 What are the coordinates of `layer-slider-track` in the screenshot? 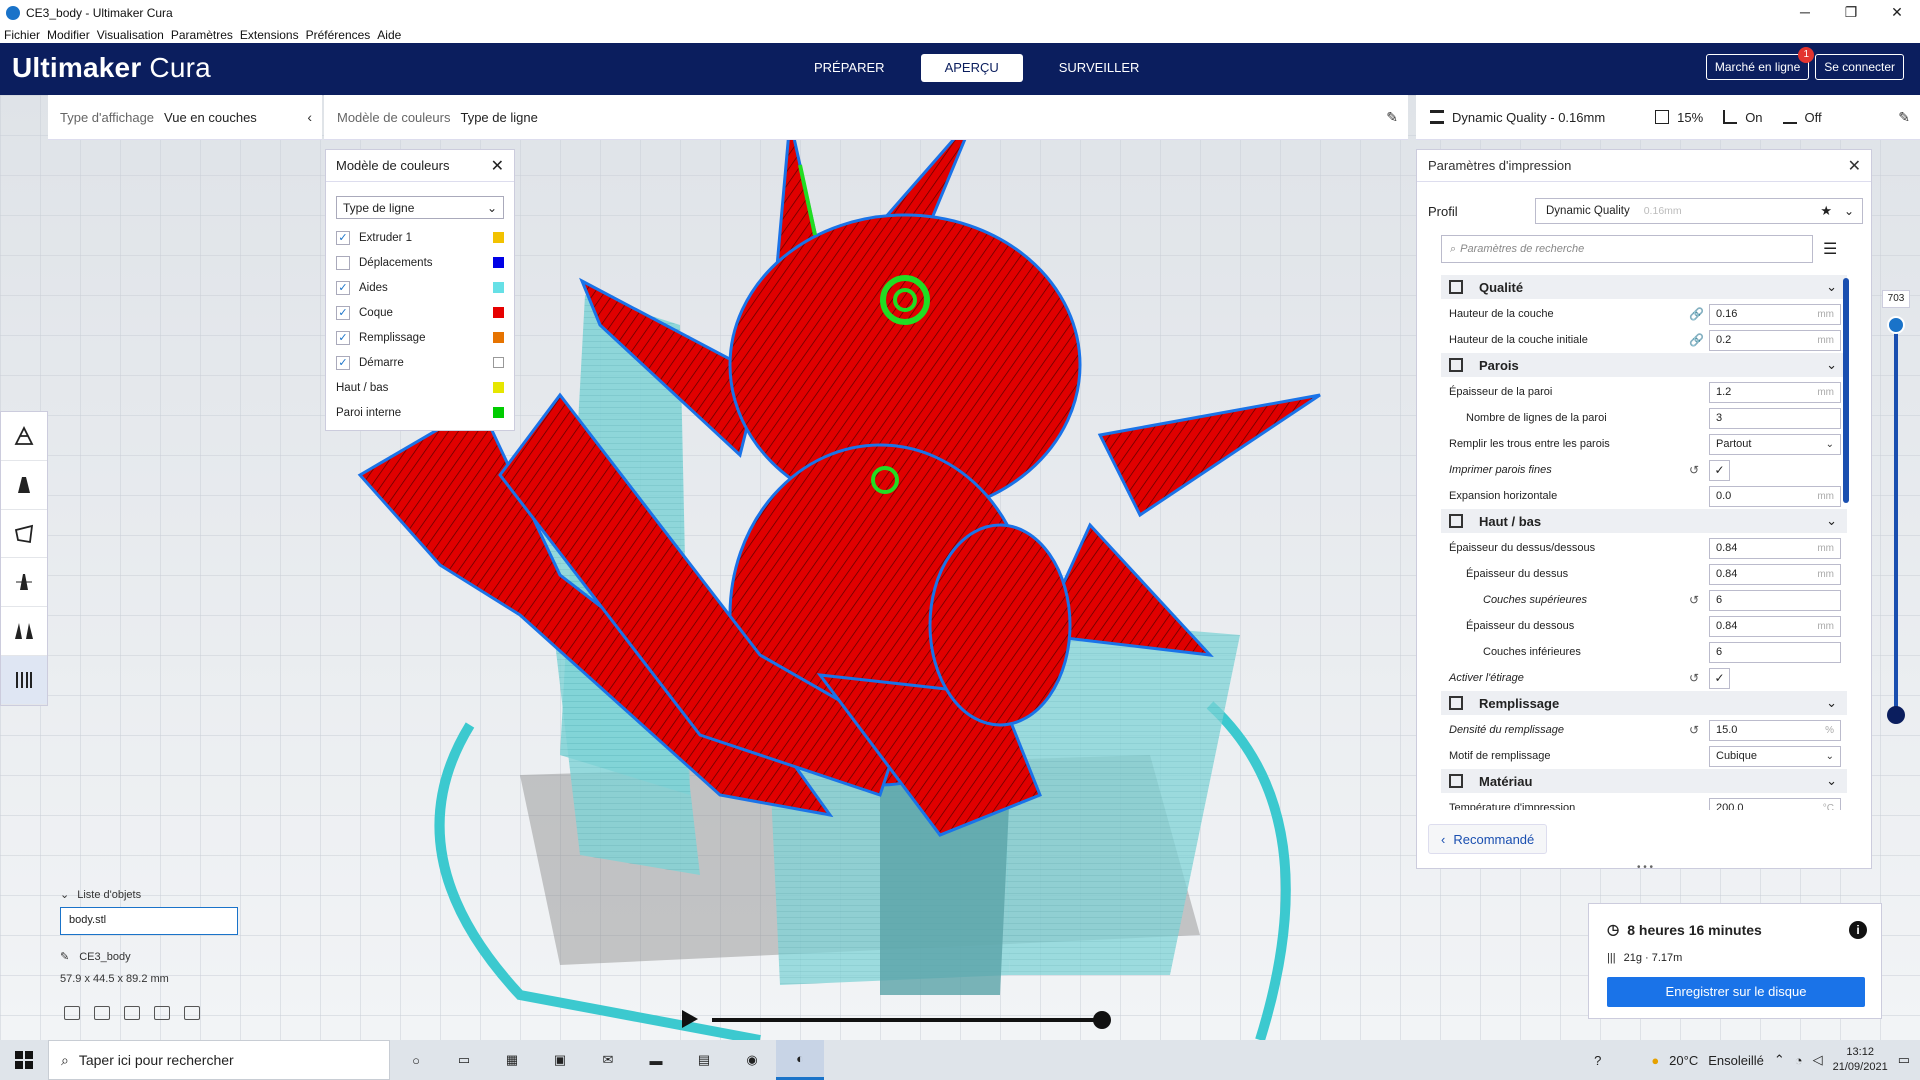 It's located at (1896, 521).